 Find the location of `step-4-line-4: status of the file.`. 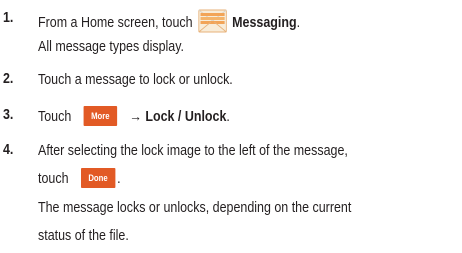

step-4-line-4: status of the file. is located at coordinates (83, 236).